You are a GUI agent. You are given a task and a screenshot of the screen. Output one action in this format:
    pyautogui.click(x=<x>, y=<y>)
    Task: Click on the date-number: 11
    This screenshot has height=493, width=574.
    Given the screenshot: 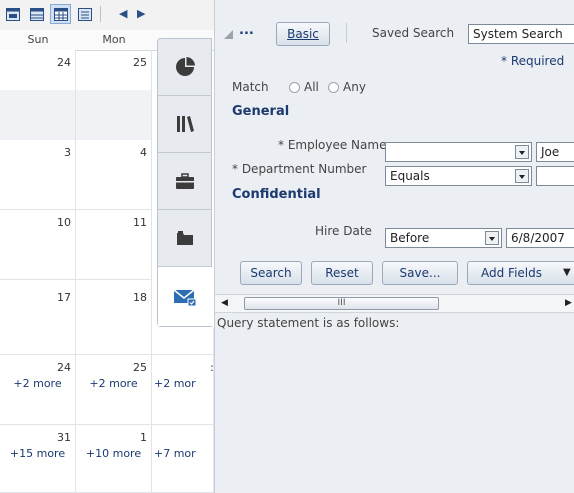 What is the action you would take?
    pyautogui.click(x=140, y=222)
    